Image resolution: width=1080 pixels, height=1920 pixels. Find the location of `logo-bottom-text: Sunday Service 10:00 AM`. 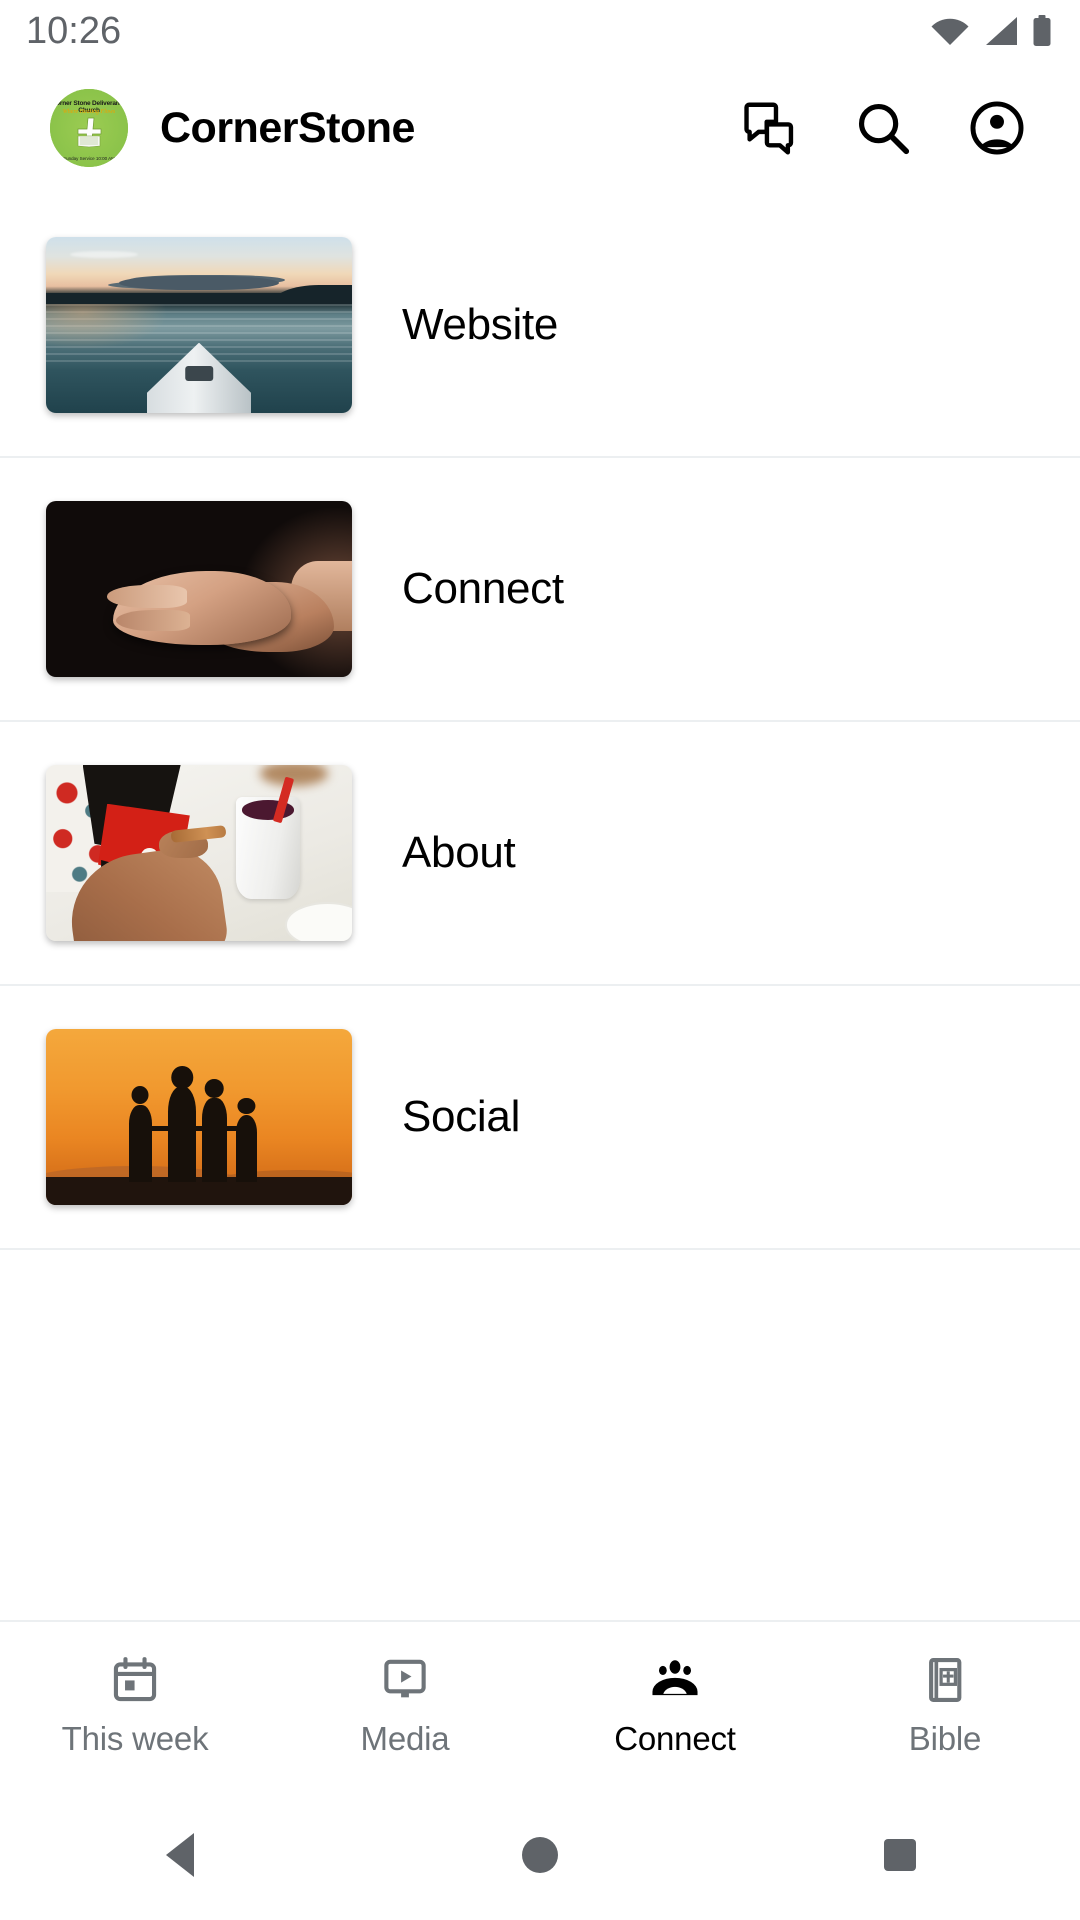

logo-bottom-text: Sunday Service 10:00 AM is located at coordinates (89, 158).